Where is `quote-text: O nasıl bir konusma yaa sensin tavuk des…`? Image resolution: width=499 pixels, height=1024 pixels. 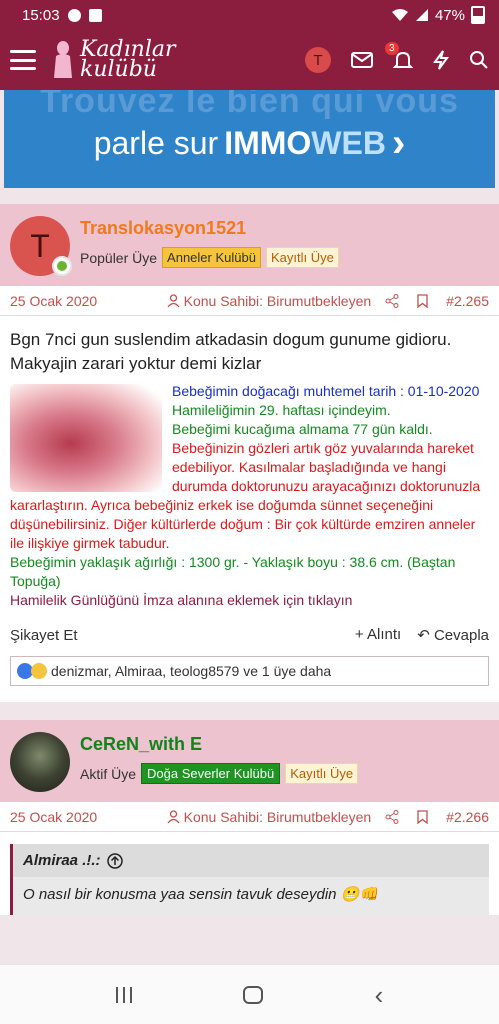
quote-text: O nasıl bir konusma yaa sensin tavuk des… is located at coordinates (201, 894).